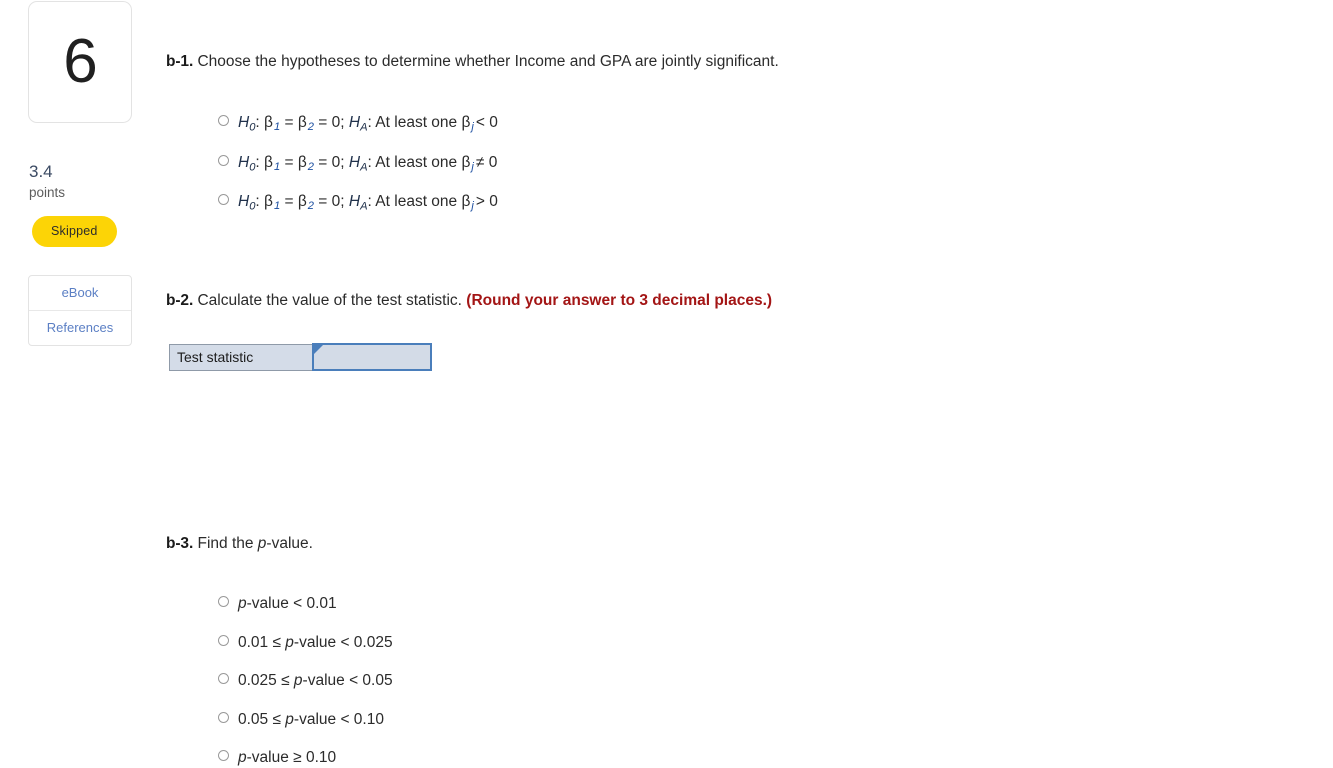 This screenshot has width=1333, height=768. I want to click on b1-tag: b-1., so click(180, 61).